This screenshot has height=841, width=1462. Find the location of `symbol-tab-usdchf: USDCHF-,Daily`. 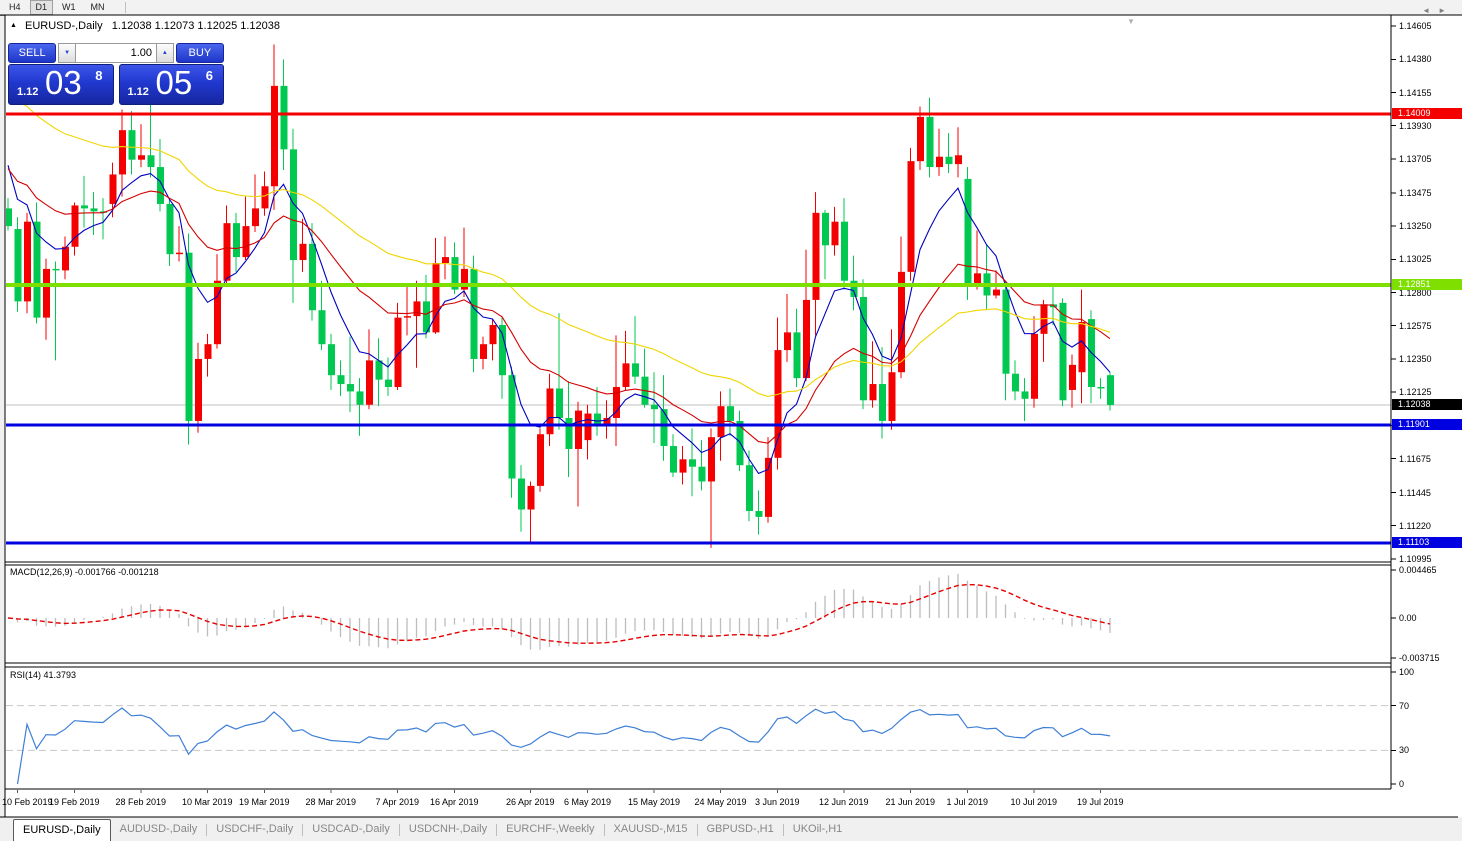

symbol-tab-usdchf: USDCHF-,Daily is located at coordinates (254, 829).